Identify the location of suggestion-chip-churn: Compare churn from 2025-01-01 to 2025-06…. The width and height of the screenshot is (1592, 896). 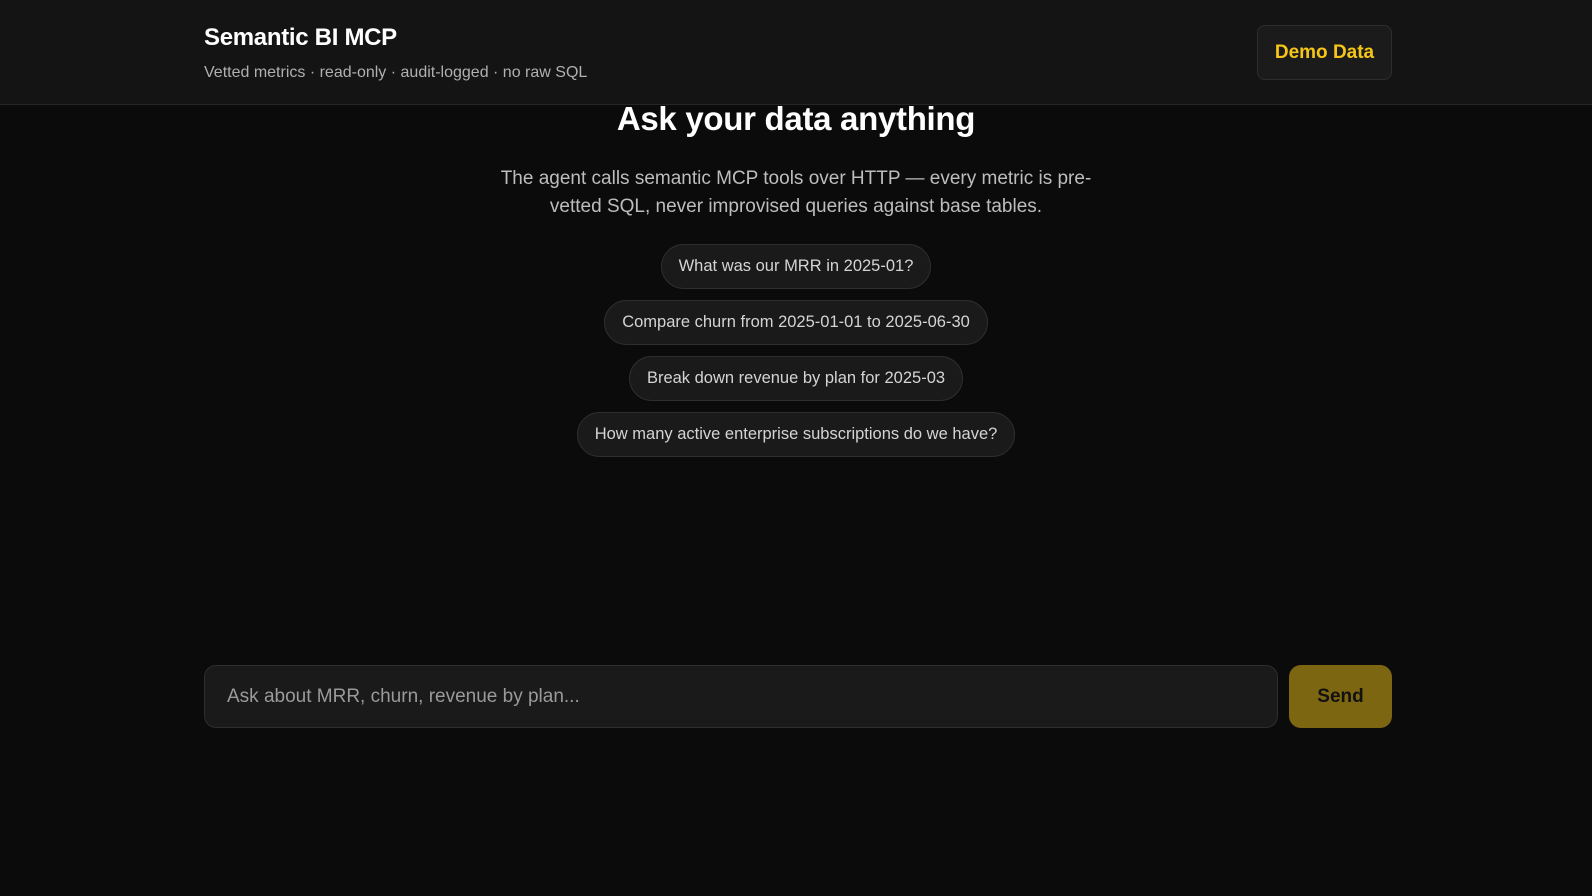
(796, 322).